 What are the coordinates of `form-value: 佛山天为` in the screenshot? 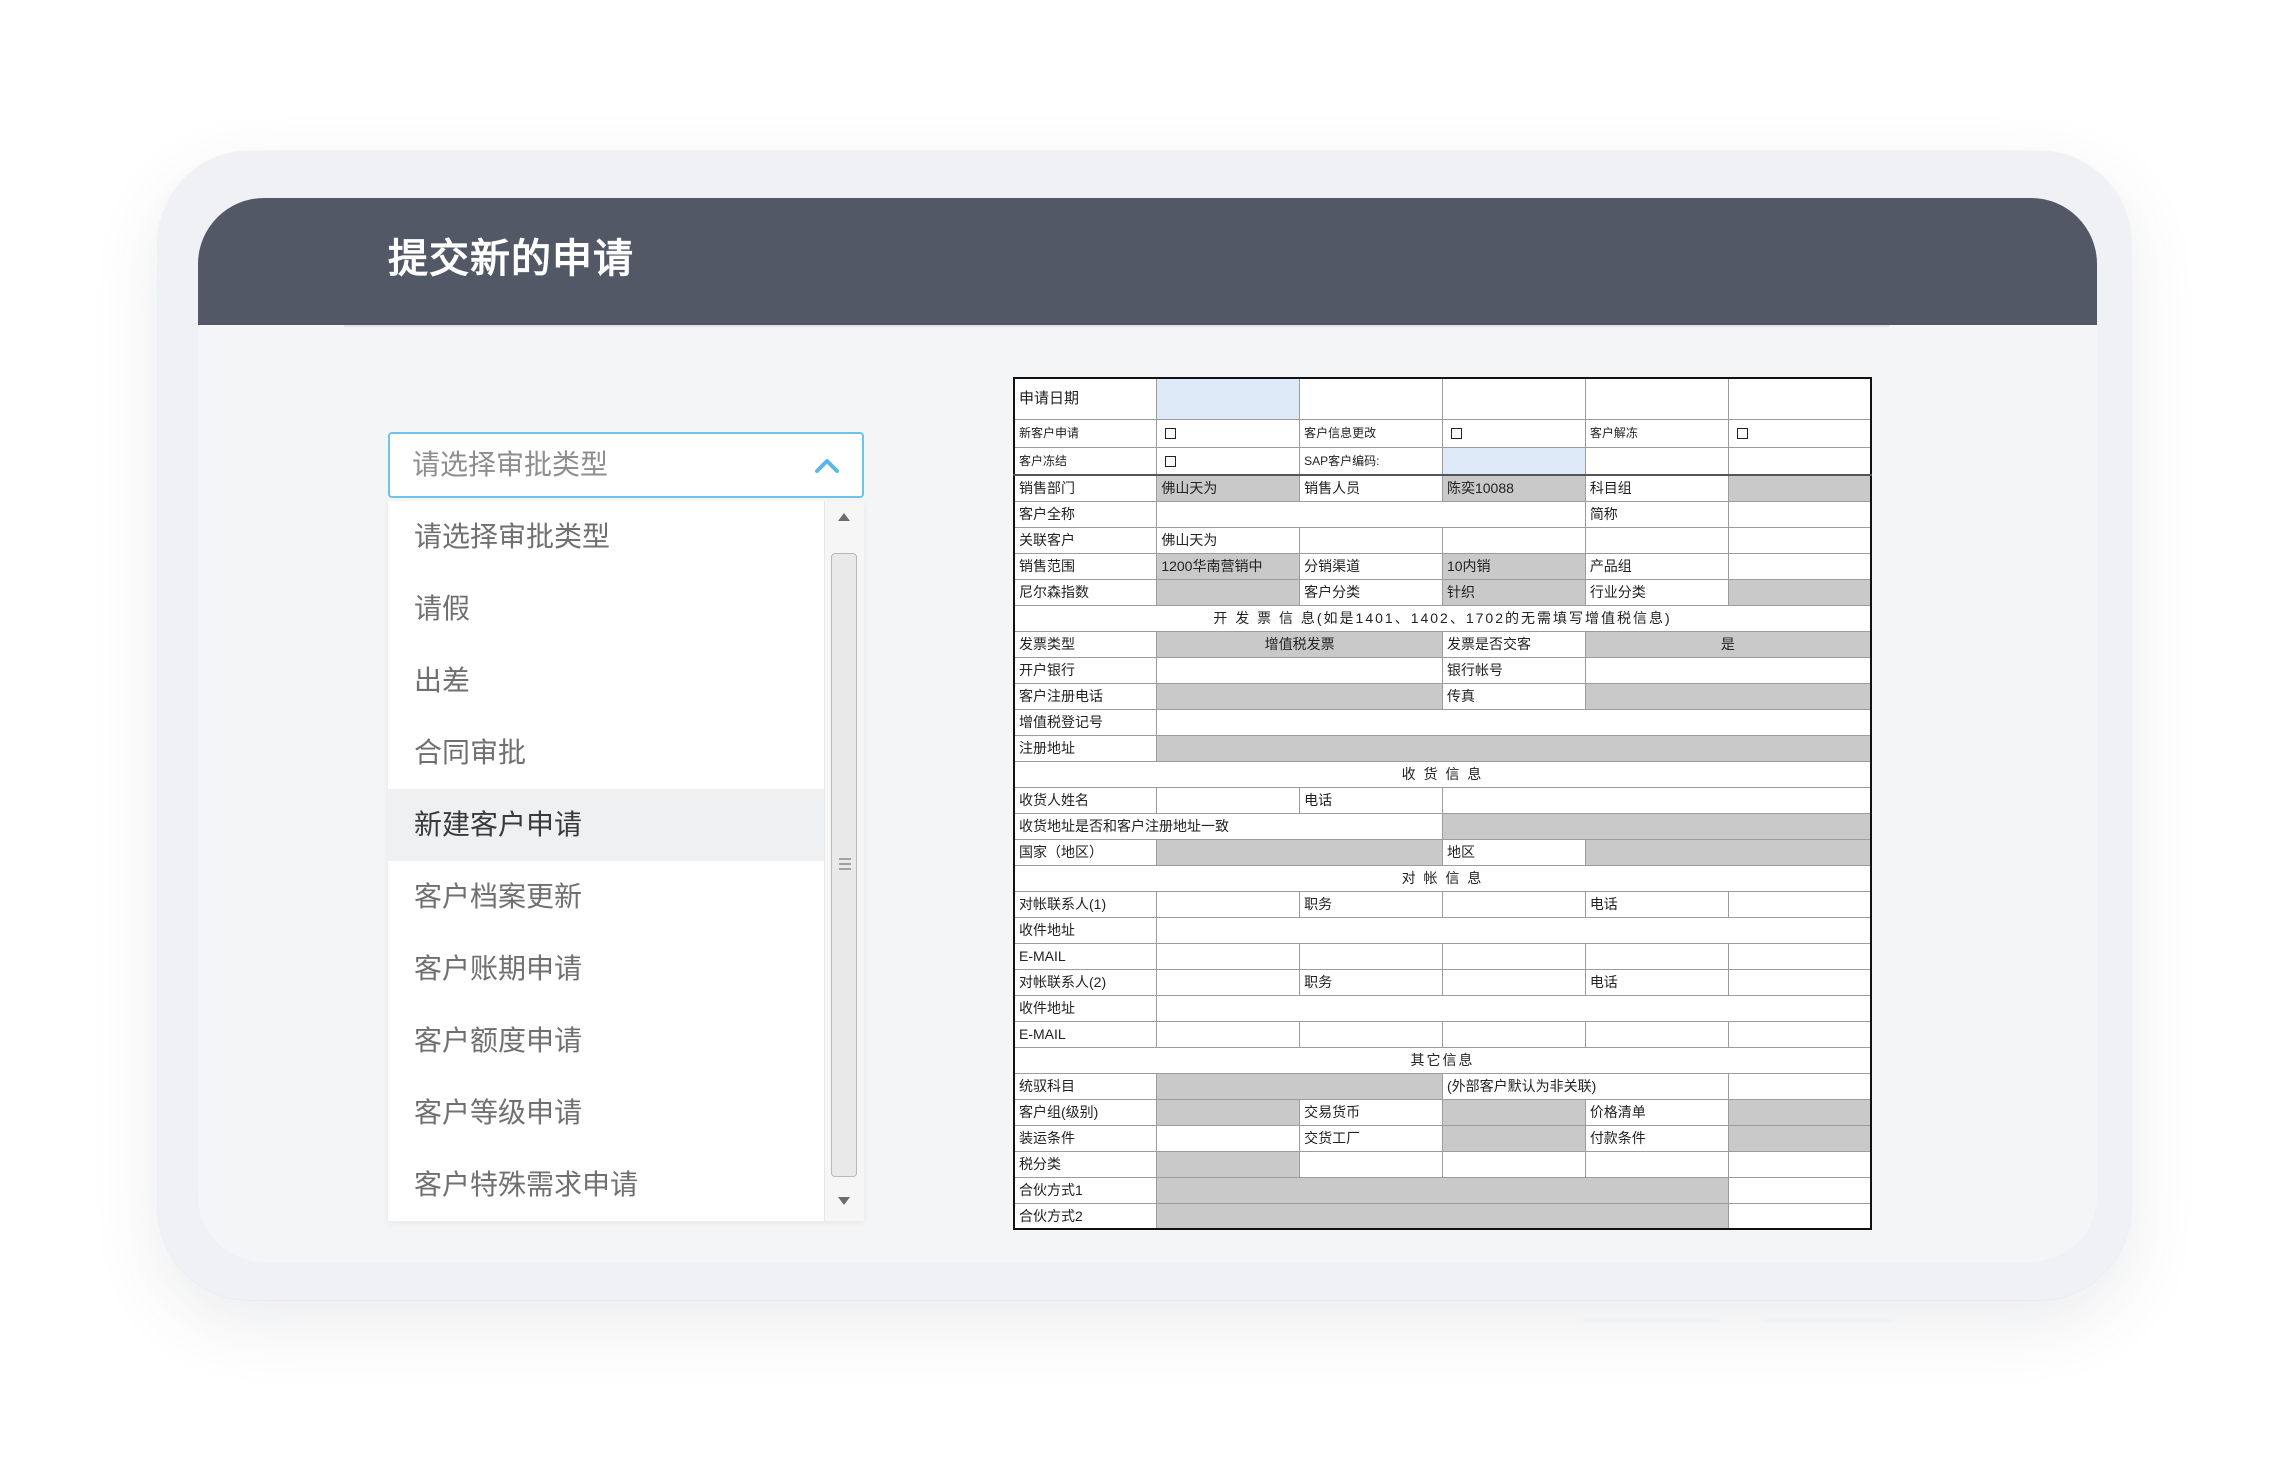 It's located at (1228, 488).